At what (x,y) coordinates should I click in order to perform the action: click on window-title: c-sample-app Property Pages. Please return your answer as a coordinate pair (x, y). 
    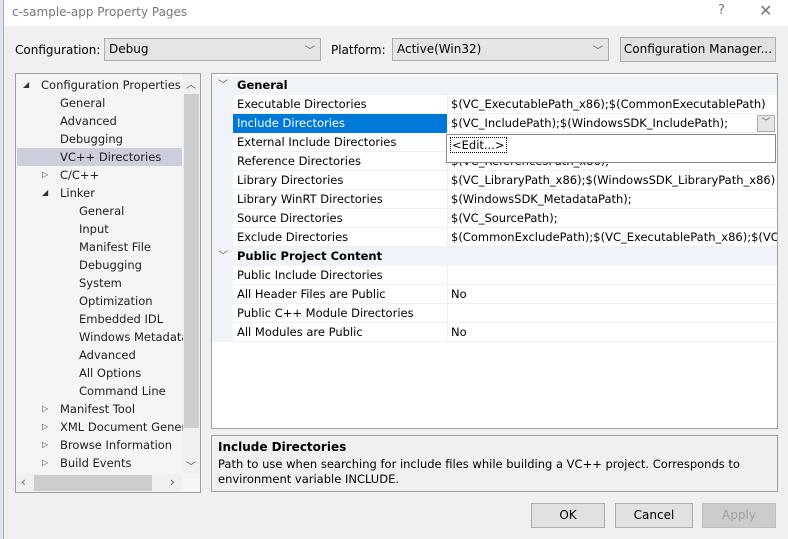
    Looking at the image, I should click on (100, 12).